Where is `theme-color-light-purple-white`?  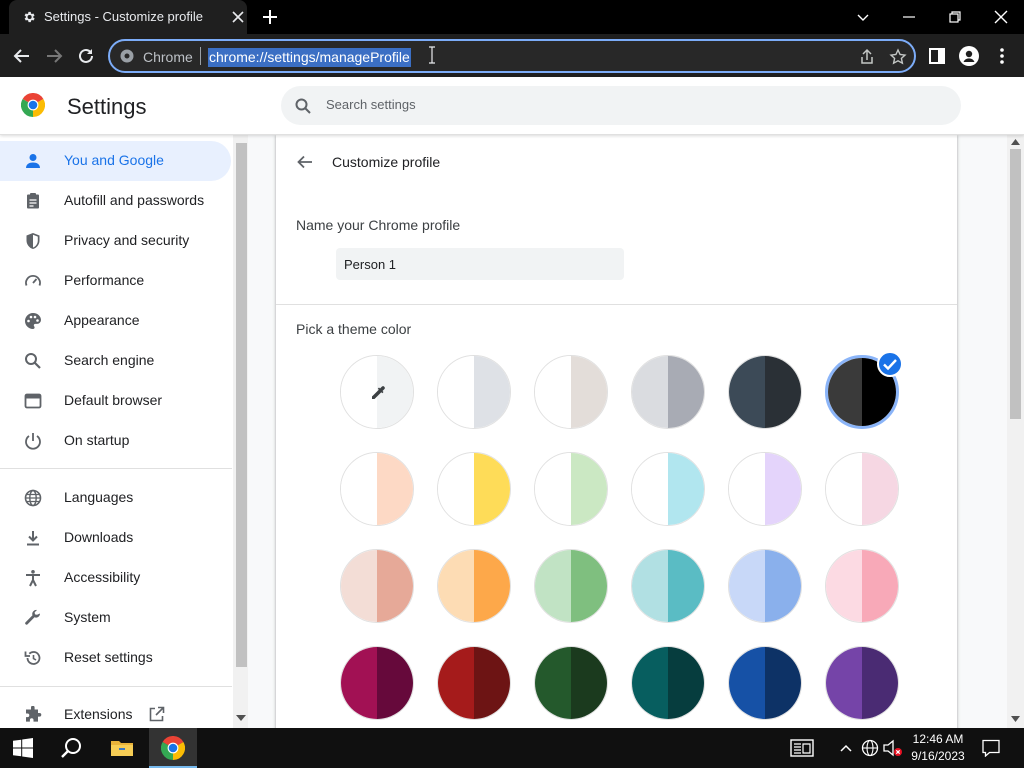 theme-color-light-purple-white is located at coordinates (765, 489).